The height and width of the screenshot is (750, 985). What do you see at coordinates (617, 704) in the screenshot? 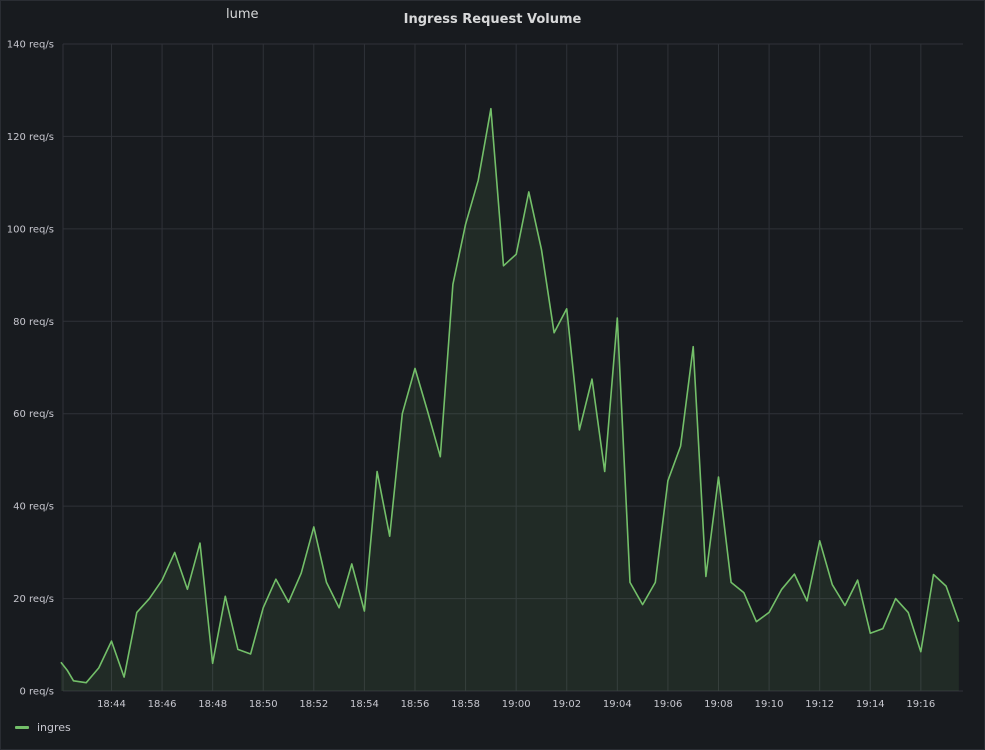
I see `x-tick-label: 19:04` at bounding box center [617, 704].